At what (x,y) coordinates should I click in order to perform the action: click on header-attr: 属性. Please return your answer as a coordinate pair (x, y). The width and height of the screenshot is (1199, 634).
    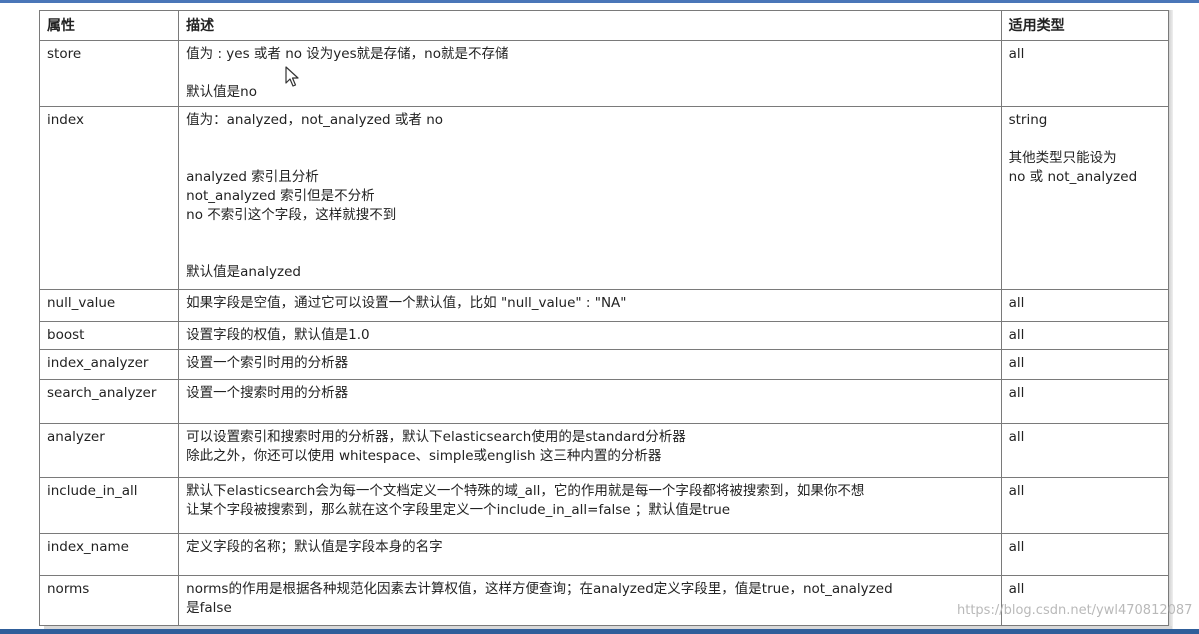
    Looking at the image, I should click on (109, 25).